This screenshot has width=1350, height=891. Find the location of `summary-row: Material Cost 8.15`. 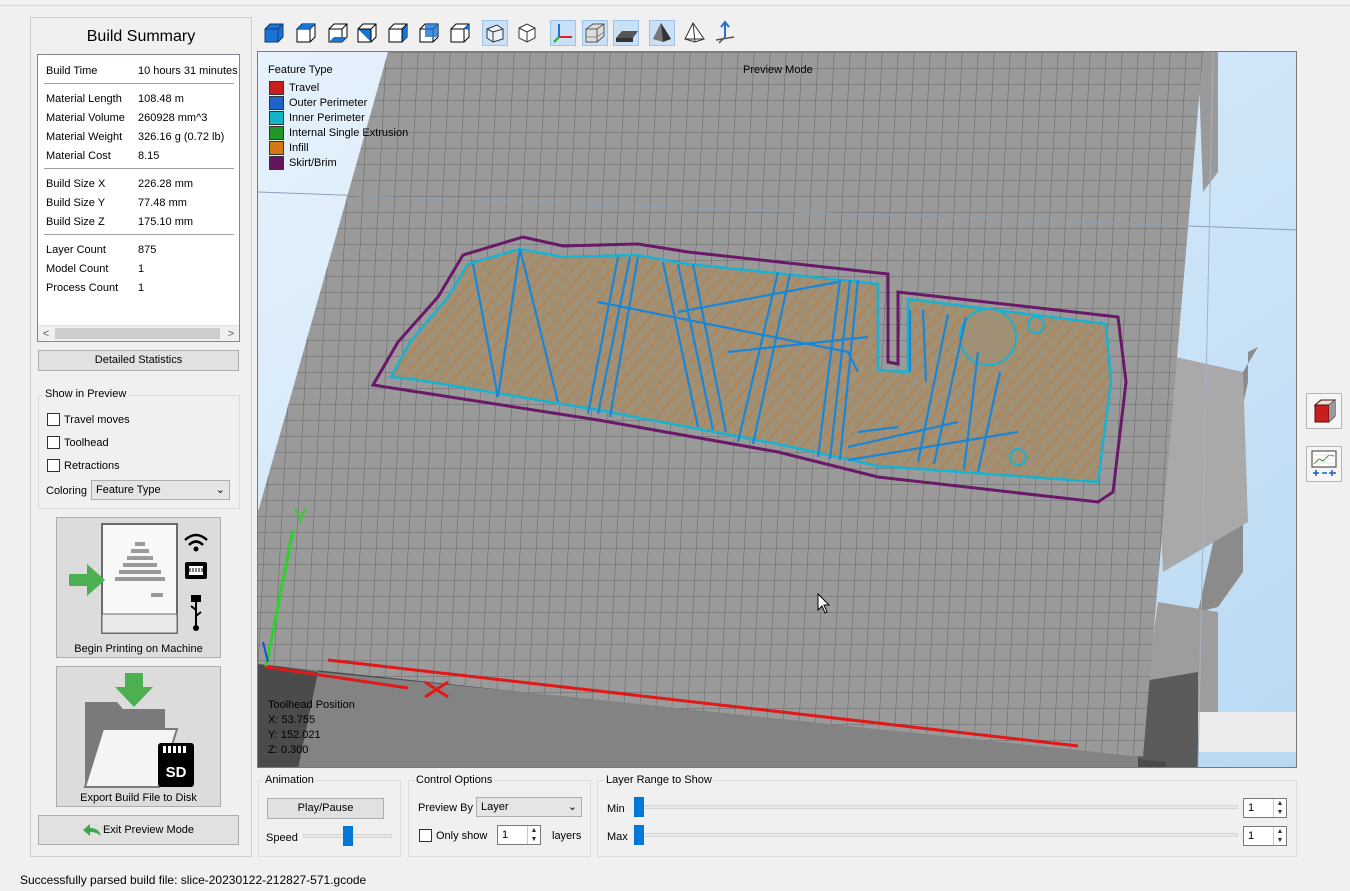

summary-row: Material Cost 8.15 is located at coordinates (103, 156).